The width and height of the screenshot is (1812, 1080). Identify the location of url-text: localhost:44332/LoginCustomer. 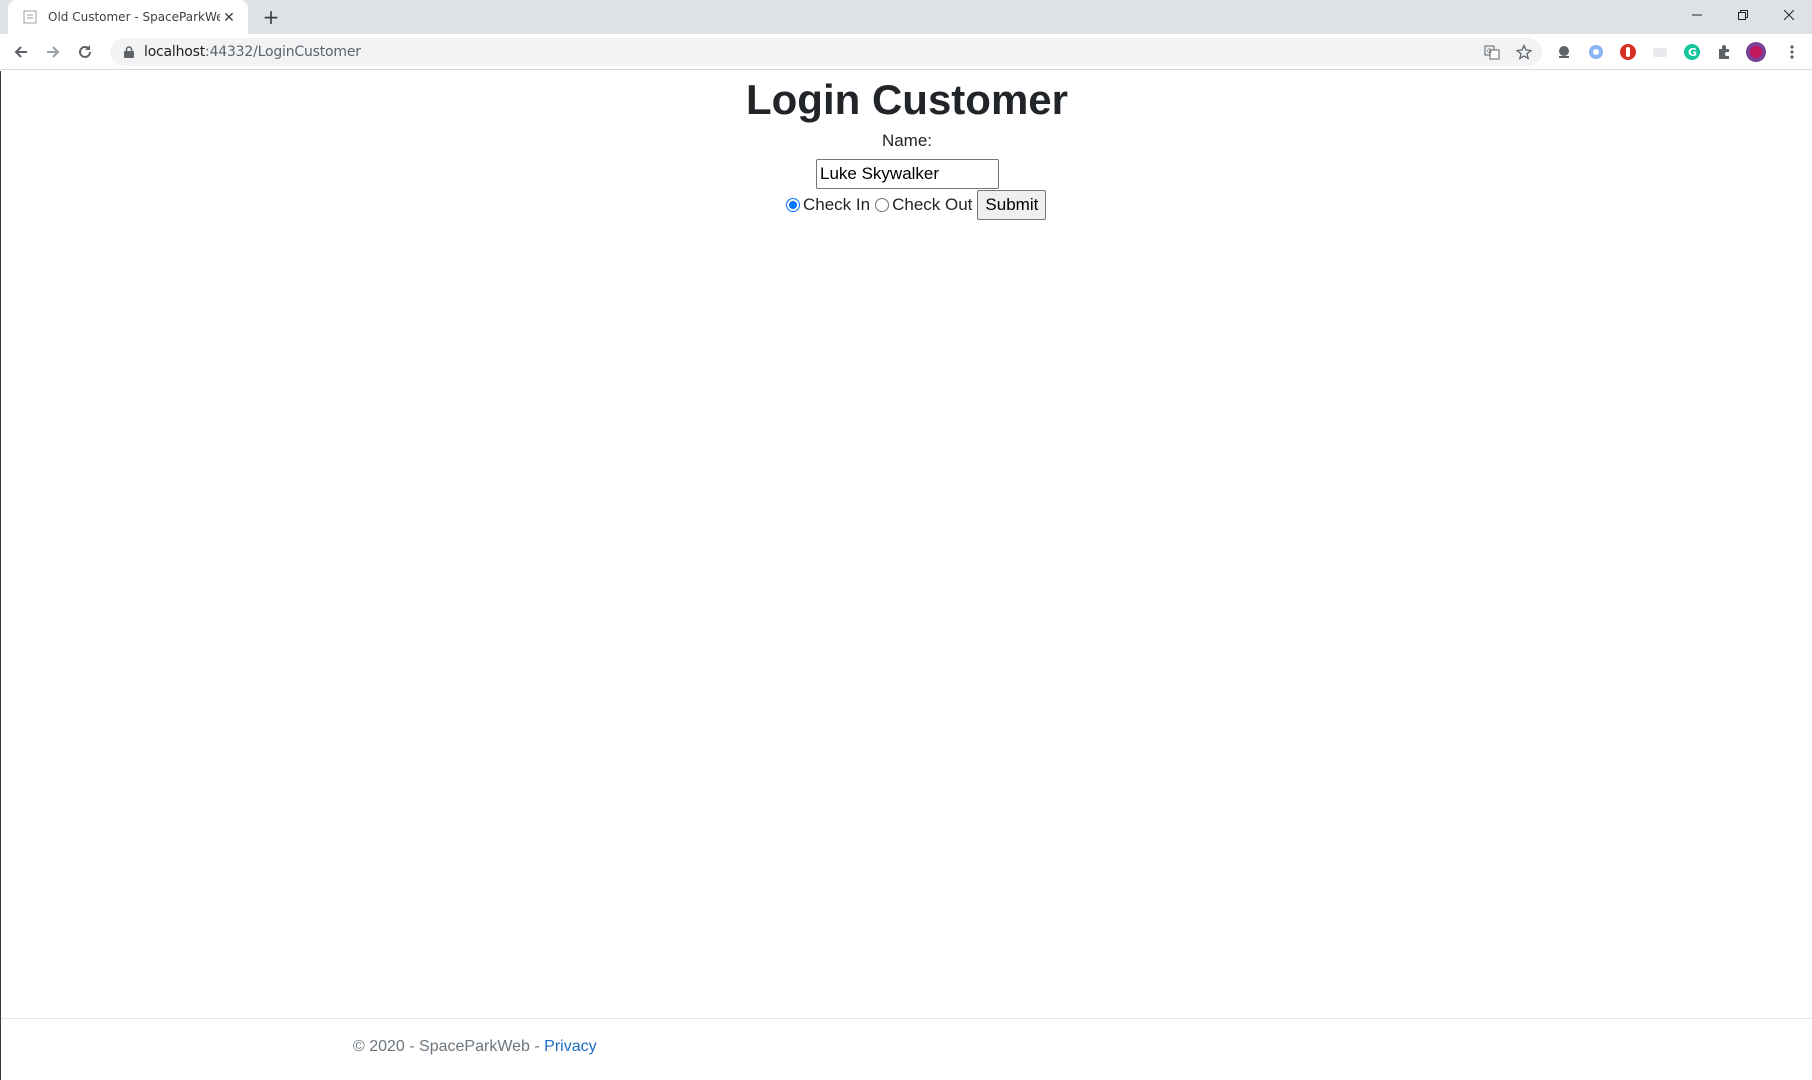
(252, 52).